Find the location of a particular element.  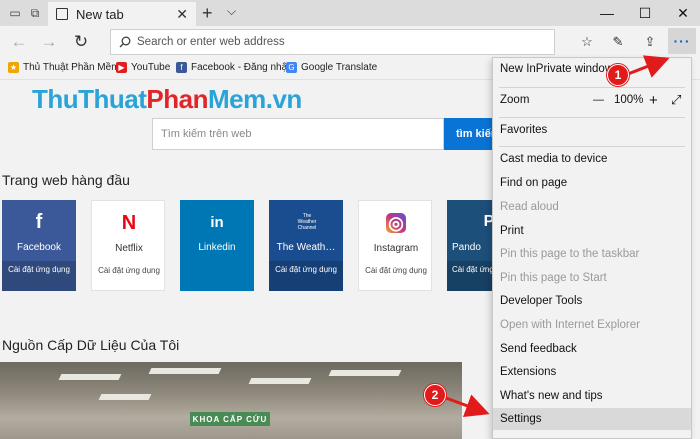

weather-channel-icon: The Weather Channel is located at coordinates (307, 222).